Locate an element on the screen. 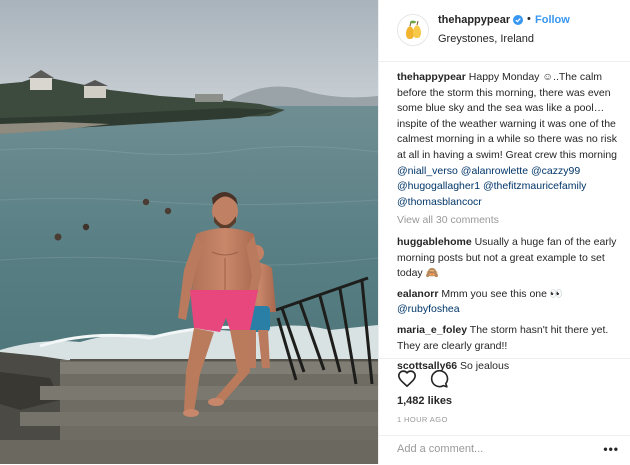 Image resolution: width=630 pixels, height=465 pixels. caption-mention: @alanrowlette is located at coordinates (494, 171).